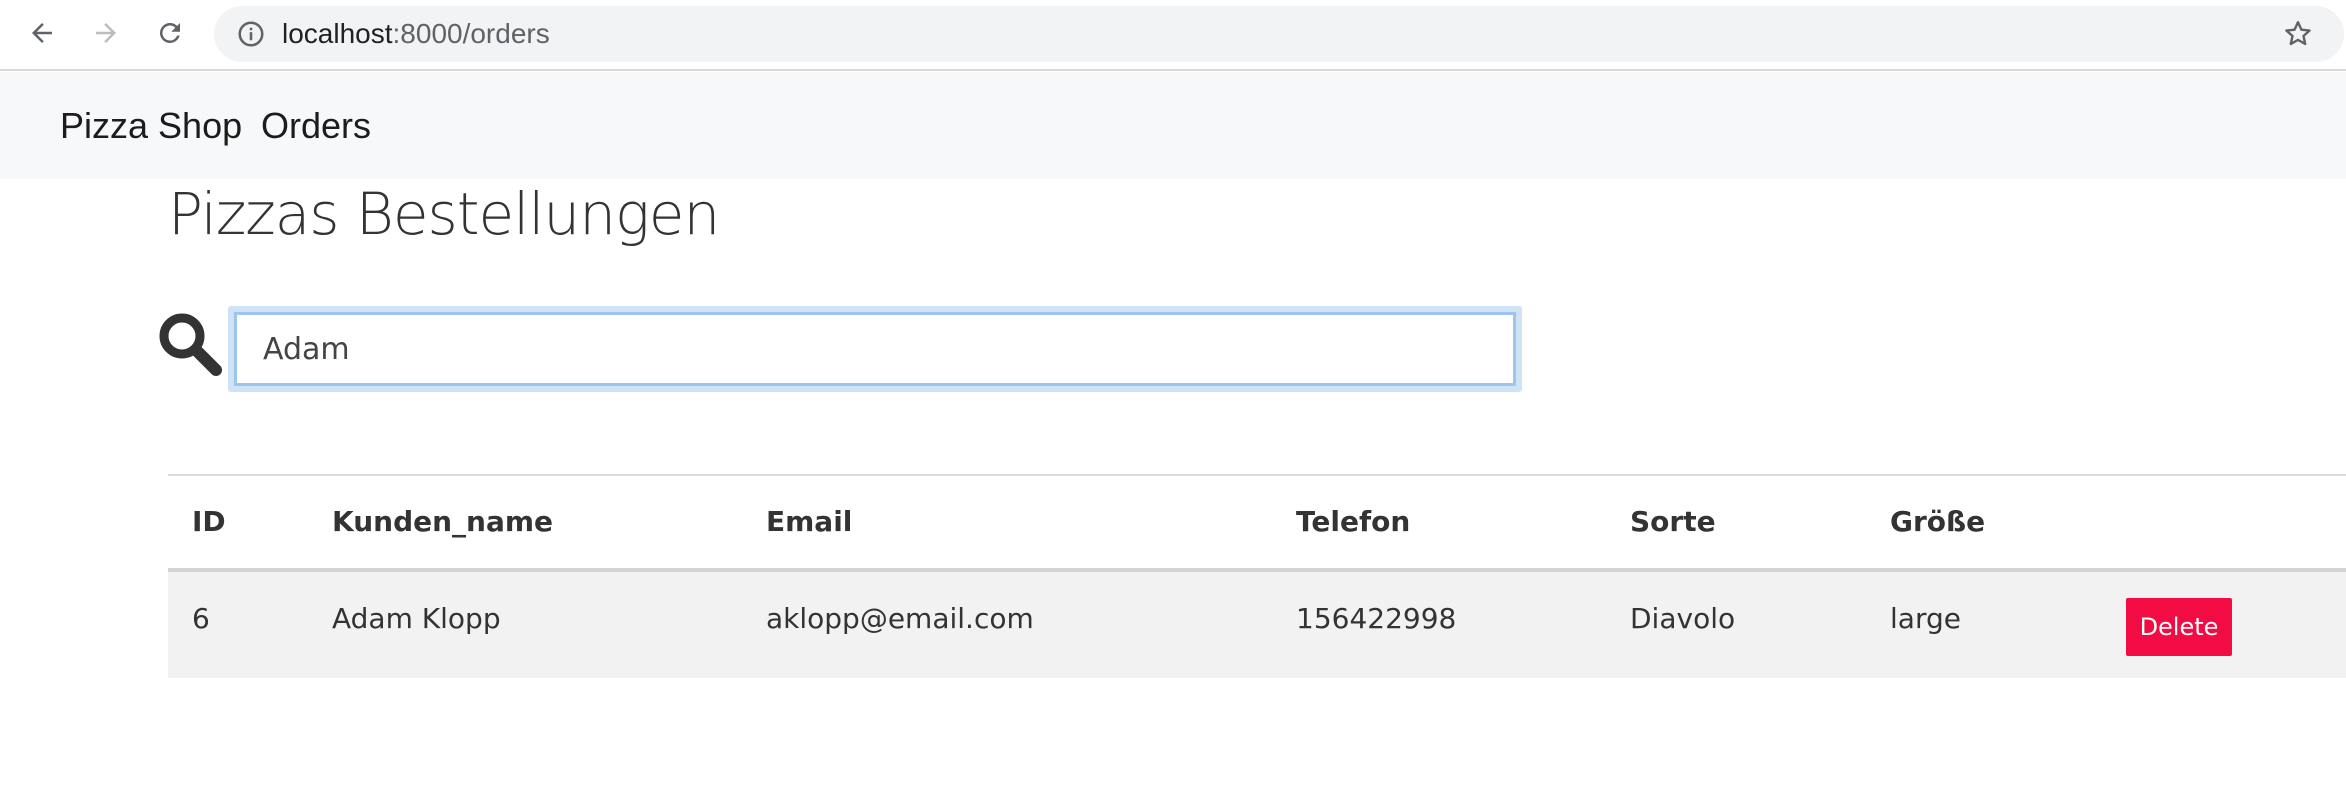 The height and width of the screenshot is (810, 2346). I want to click on page-title: Pizzas Bestellungen, so click(444, 214).